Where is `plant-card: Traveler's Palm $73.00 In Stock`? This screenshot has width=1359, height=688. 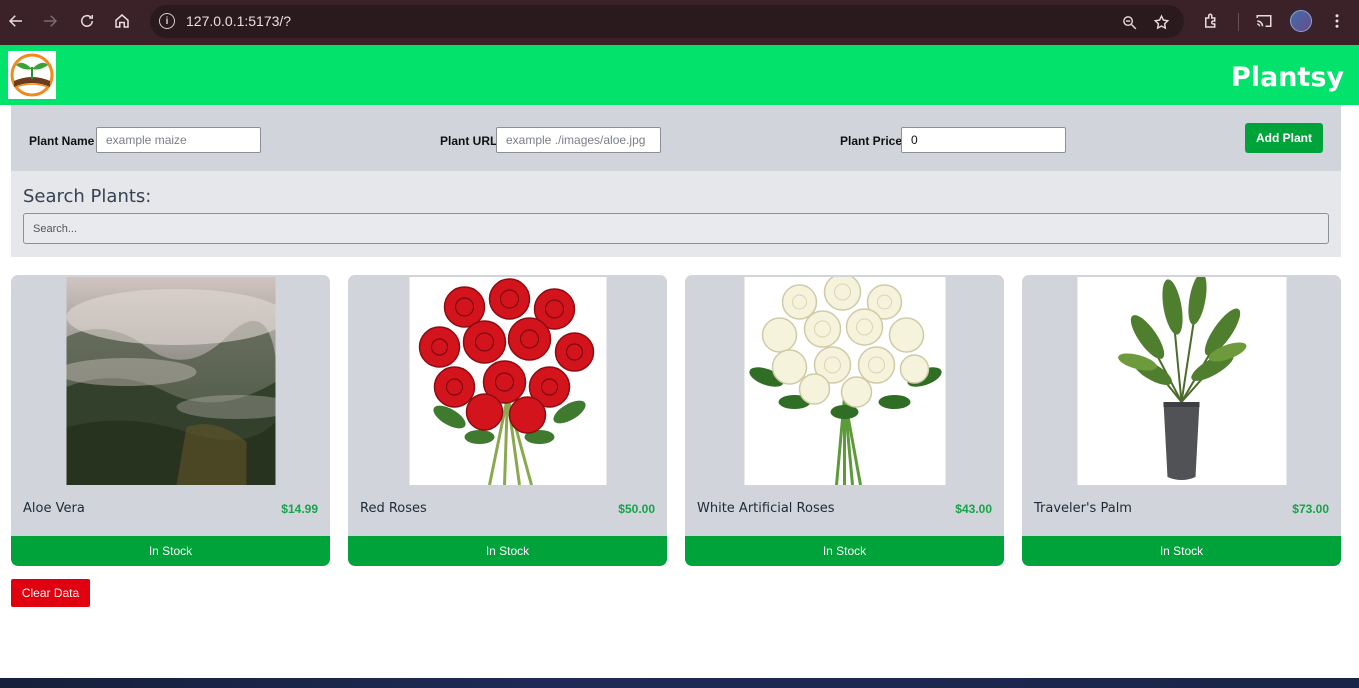
plant-card: Traveler's Palm $73.00 In Stock is located at coordinates (1181, 420).